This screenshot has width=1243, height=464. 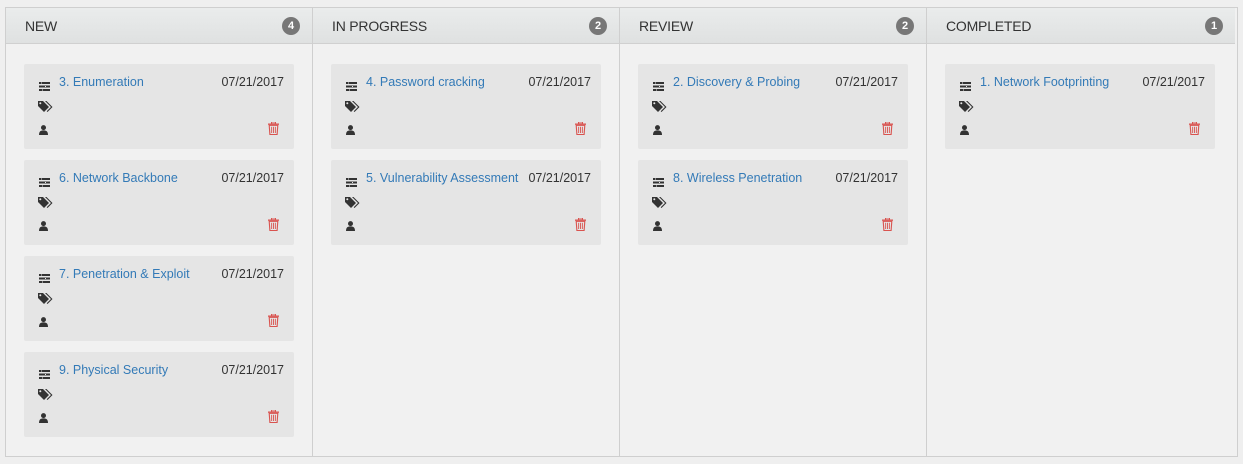 I want to click on card-title-link: 1. Network Footprinting, so click(x=1044, y=82).